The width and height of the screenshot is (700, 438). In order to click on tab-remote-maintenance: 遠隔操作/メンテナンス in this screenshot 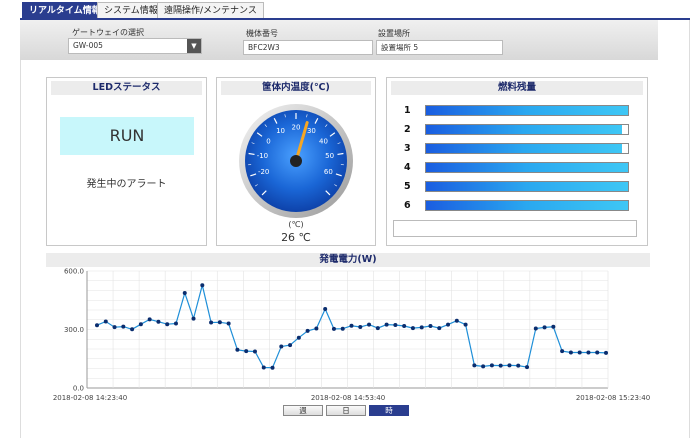, I will do `click(210, 10)`.